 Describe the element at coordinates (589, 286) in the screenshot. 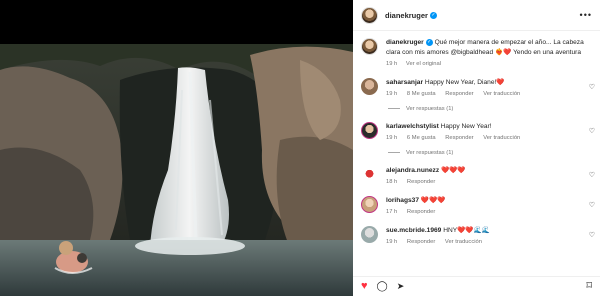

I see `save-icon: ⌑` at that location.